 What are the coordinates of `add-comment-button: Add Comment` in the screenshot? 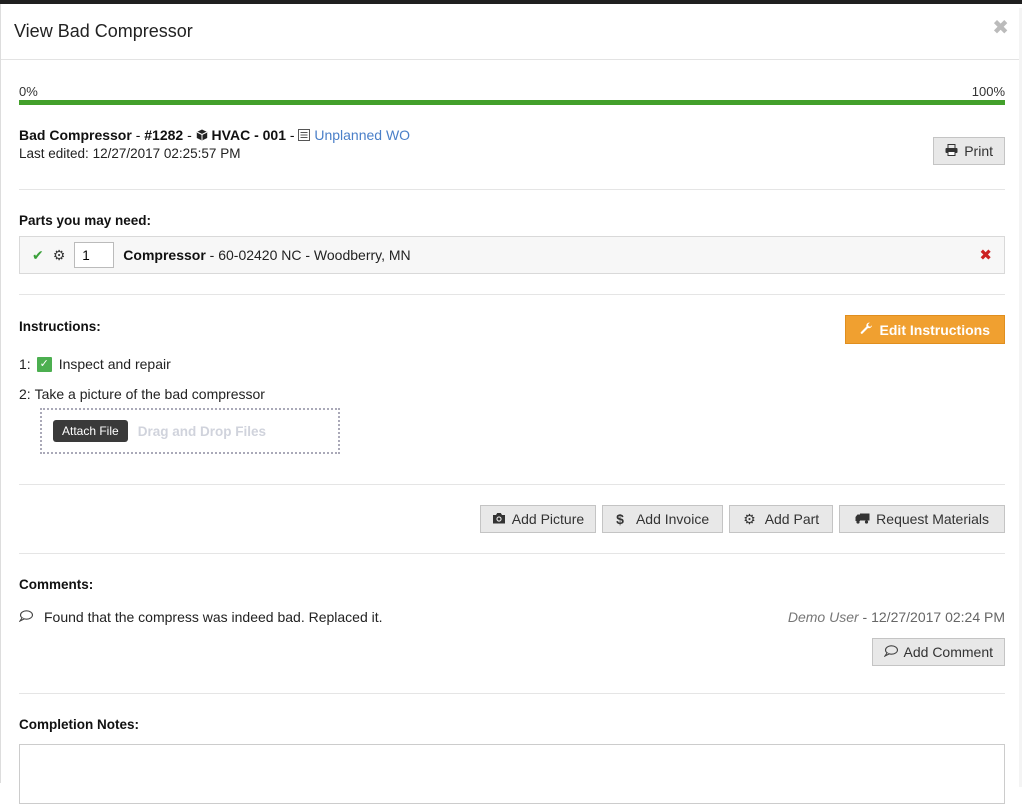 It's located at (938, 652).